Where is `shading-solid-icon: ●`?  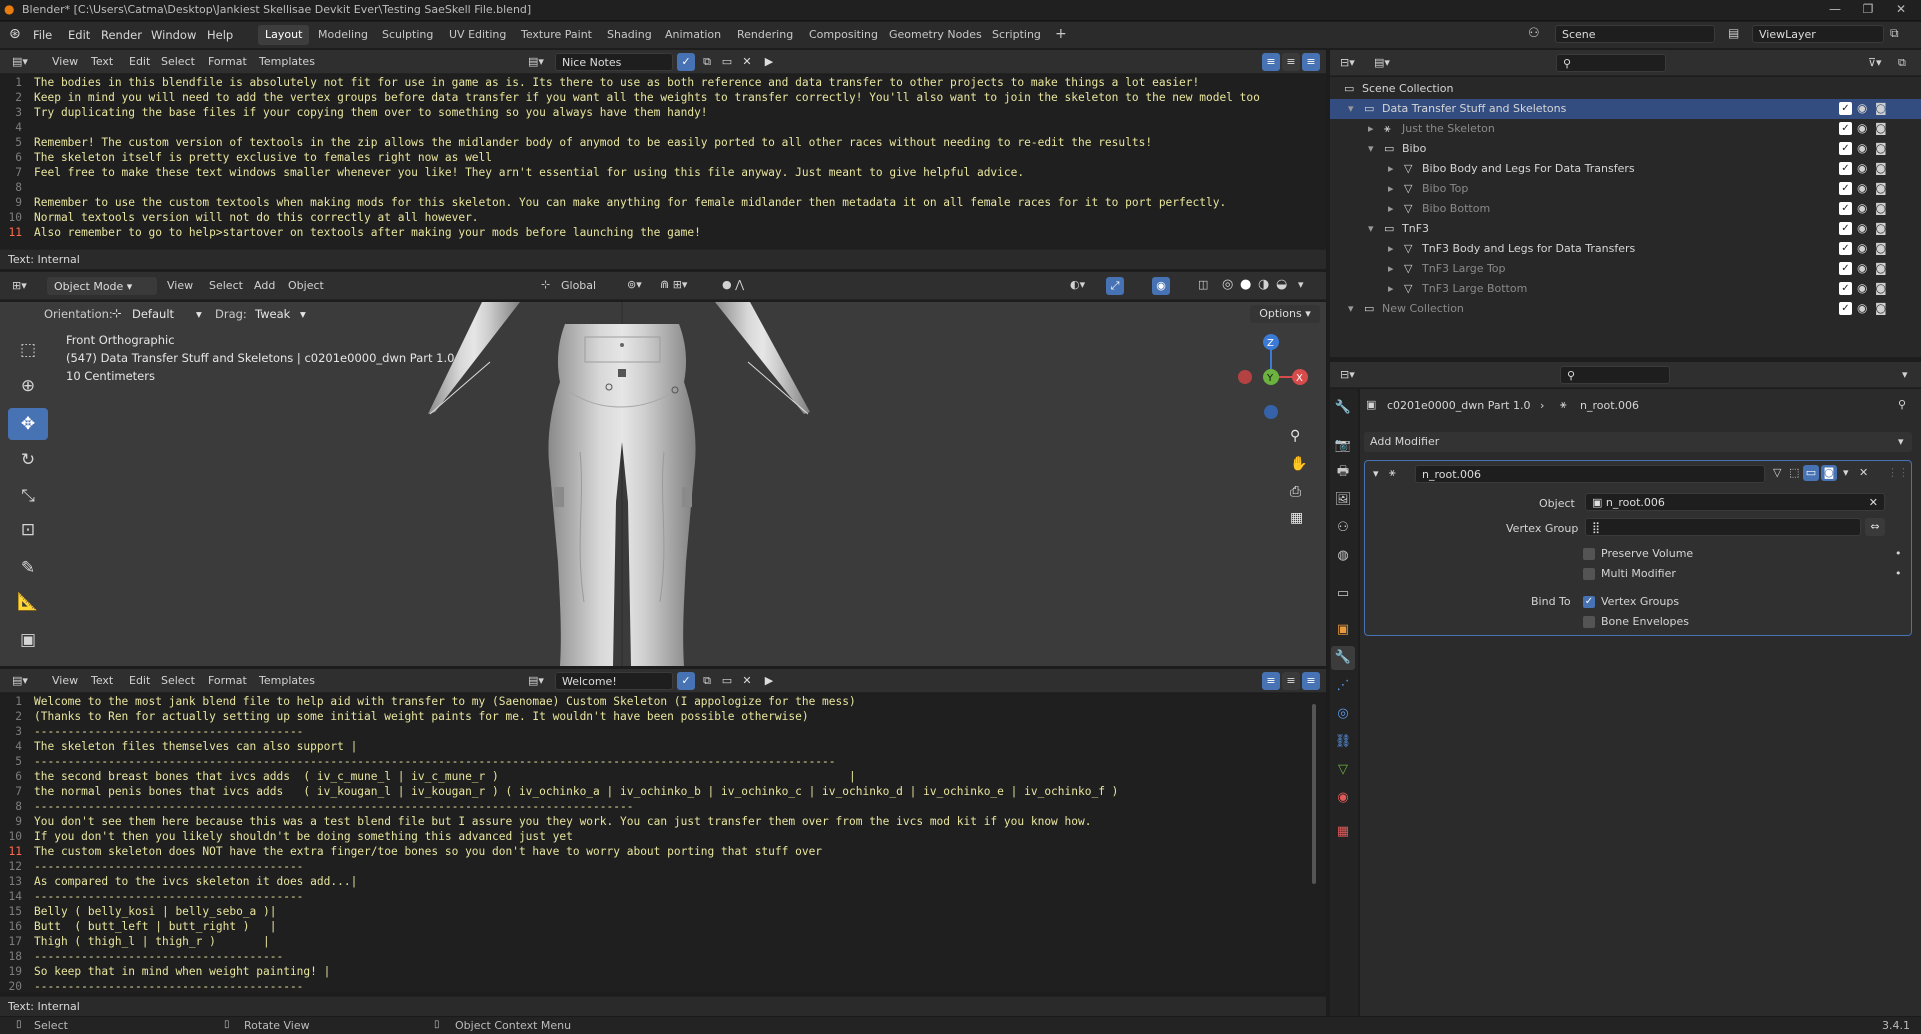
shading-solid-icon: ● is located at coordinates (1245, 284).